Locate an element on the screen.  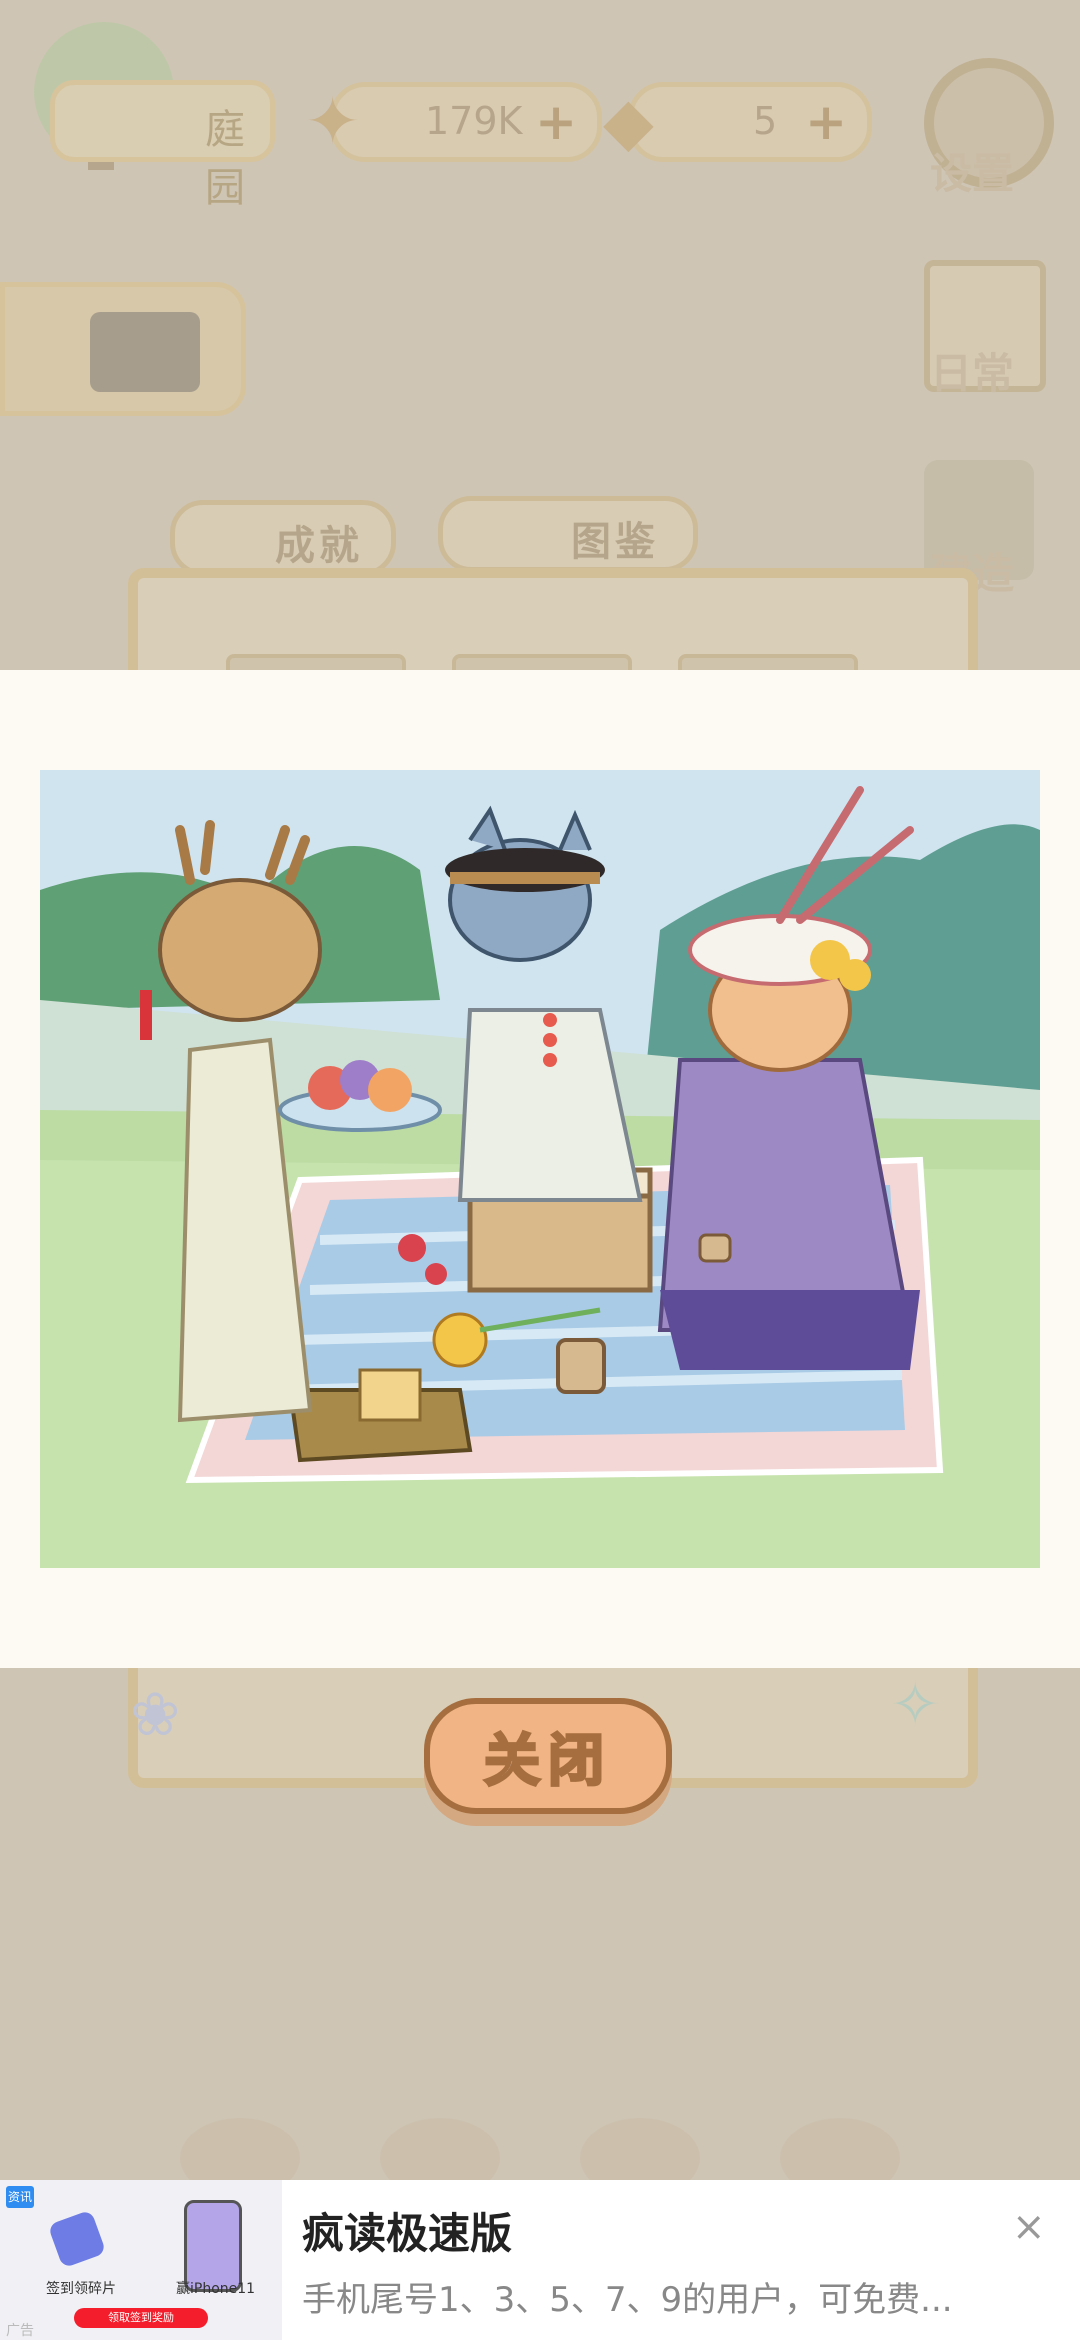
ad-label: 广告 is located at coordinates (20, 2331).